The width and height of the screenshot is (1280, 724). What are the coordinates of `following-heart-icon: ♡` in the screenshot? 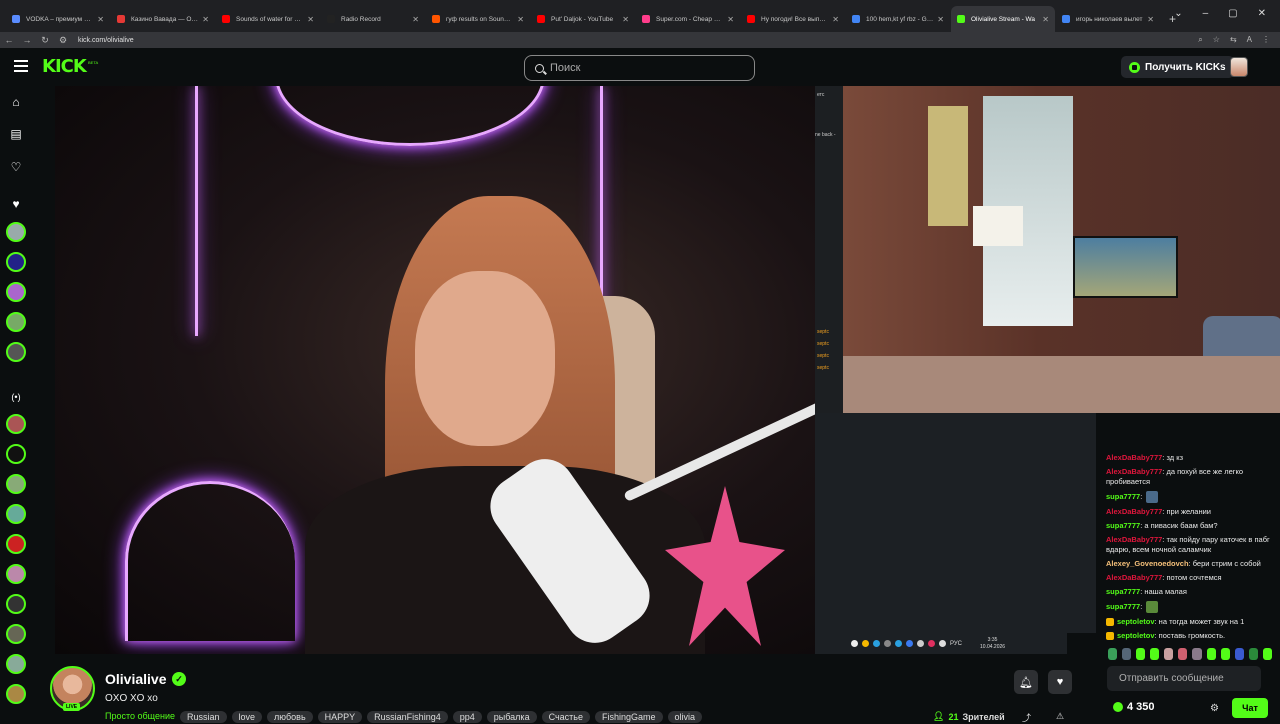 It's located at (16, 167).